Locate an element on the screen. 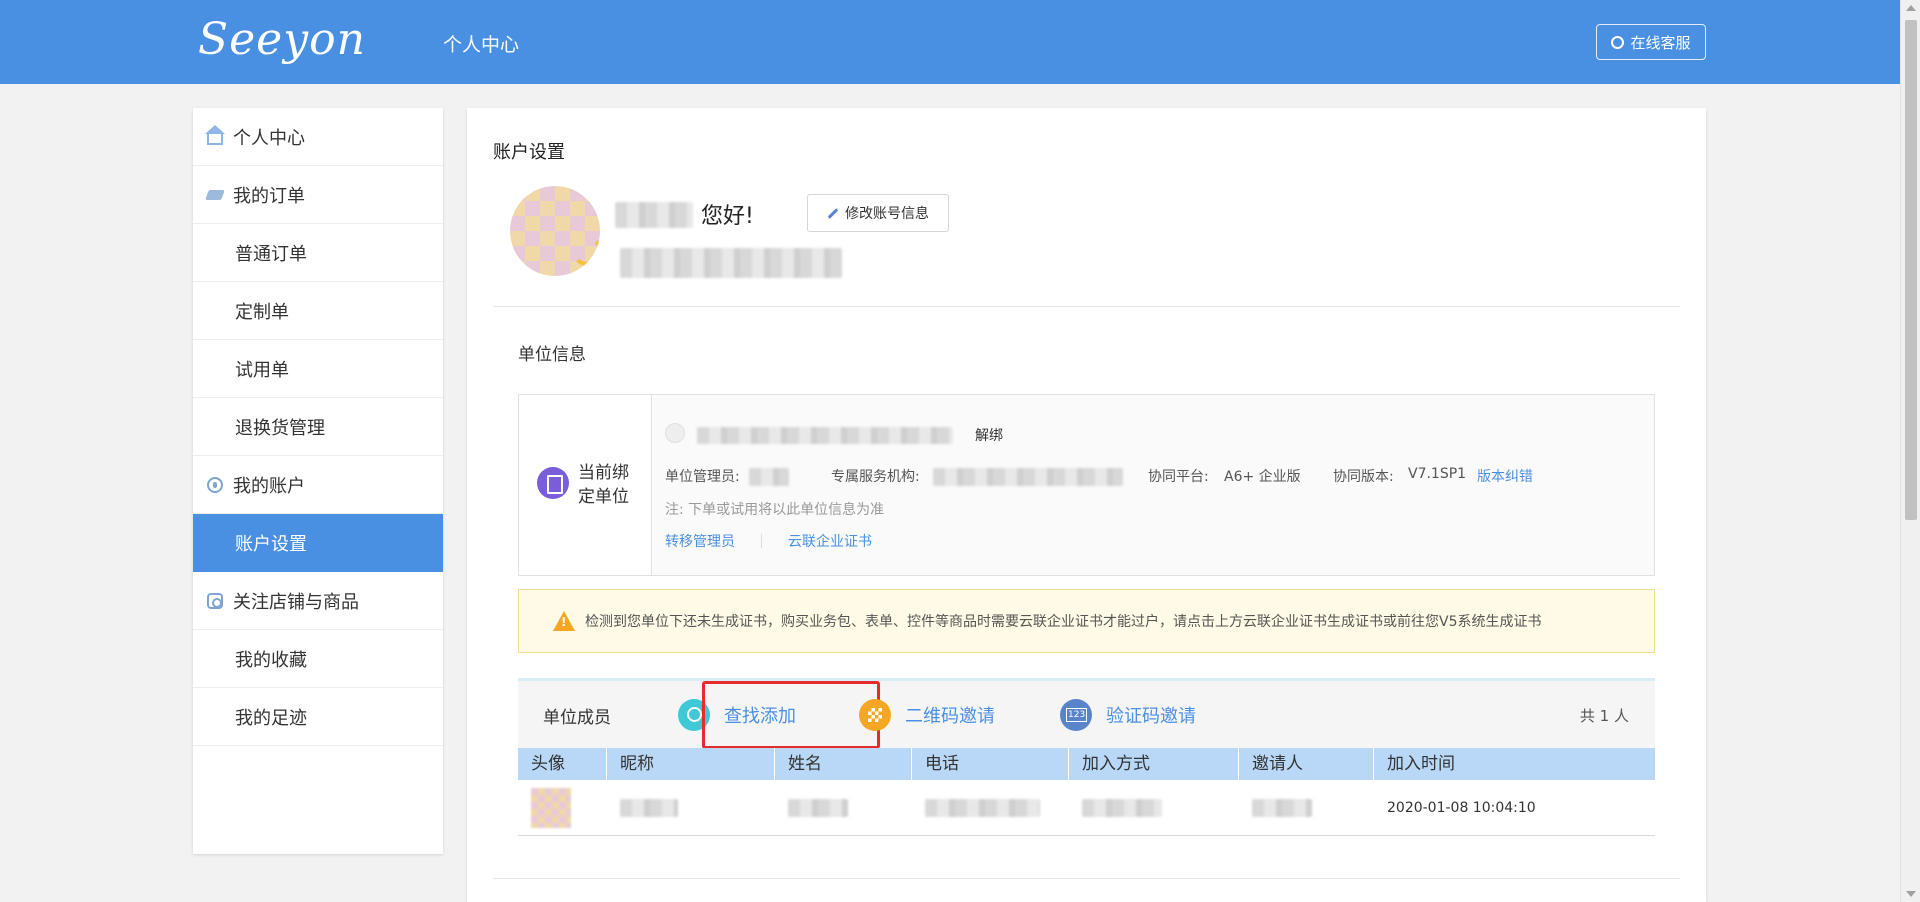 This screenshot has height=902, width=1920. sidebar-item-normal-orders: 普通订单 is located at coordinates (318, 253).